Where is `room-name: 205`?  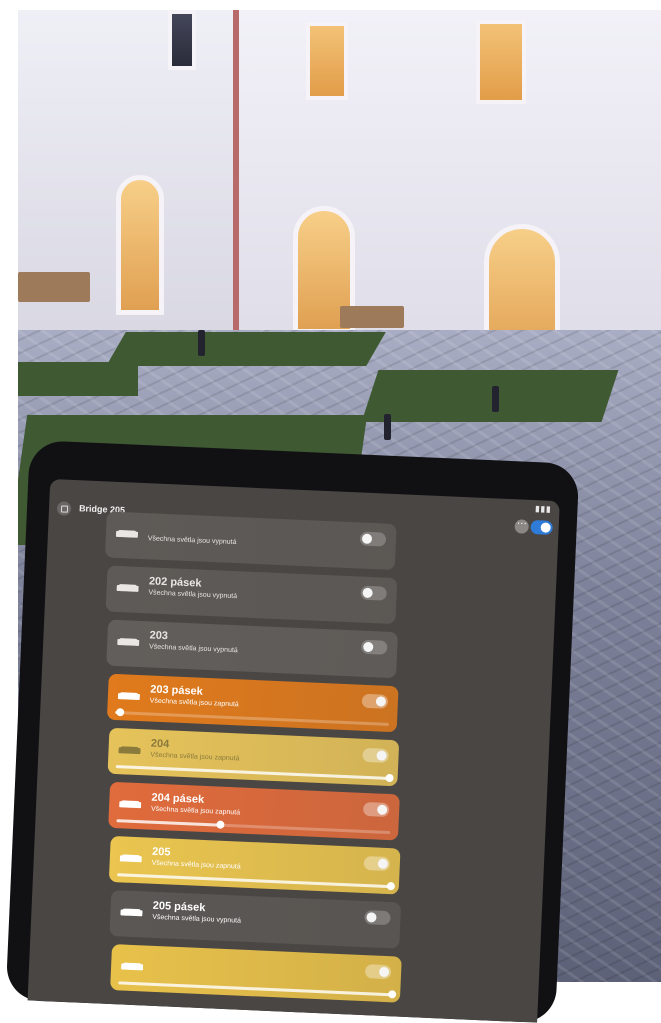 room-name: 205 is located at coordinates (161, 852).